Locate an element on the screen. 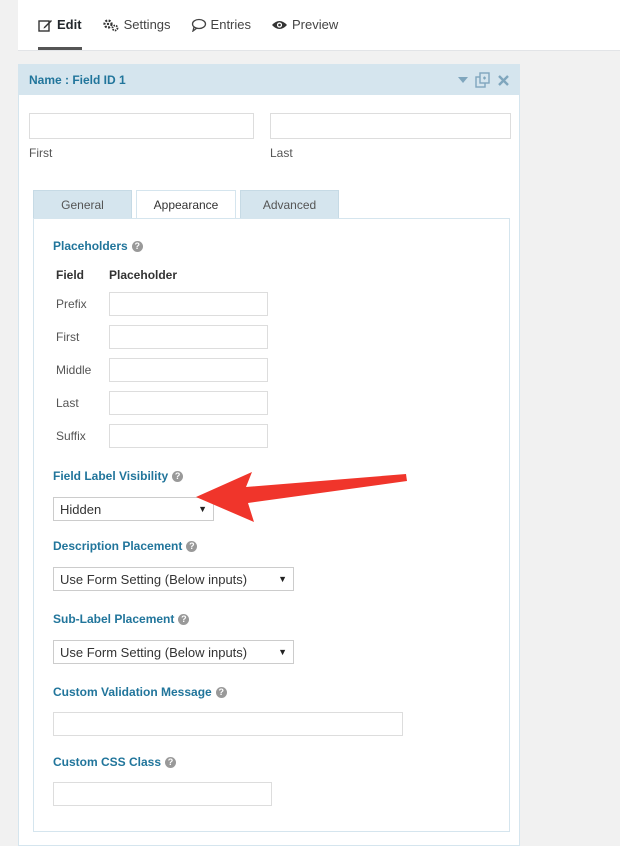 The height and width of the screenshot is (846, 620). last-name-sublabel: Last is located at coordinates (281, 153).